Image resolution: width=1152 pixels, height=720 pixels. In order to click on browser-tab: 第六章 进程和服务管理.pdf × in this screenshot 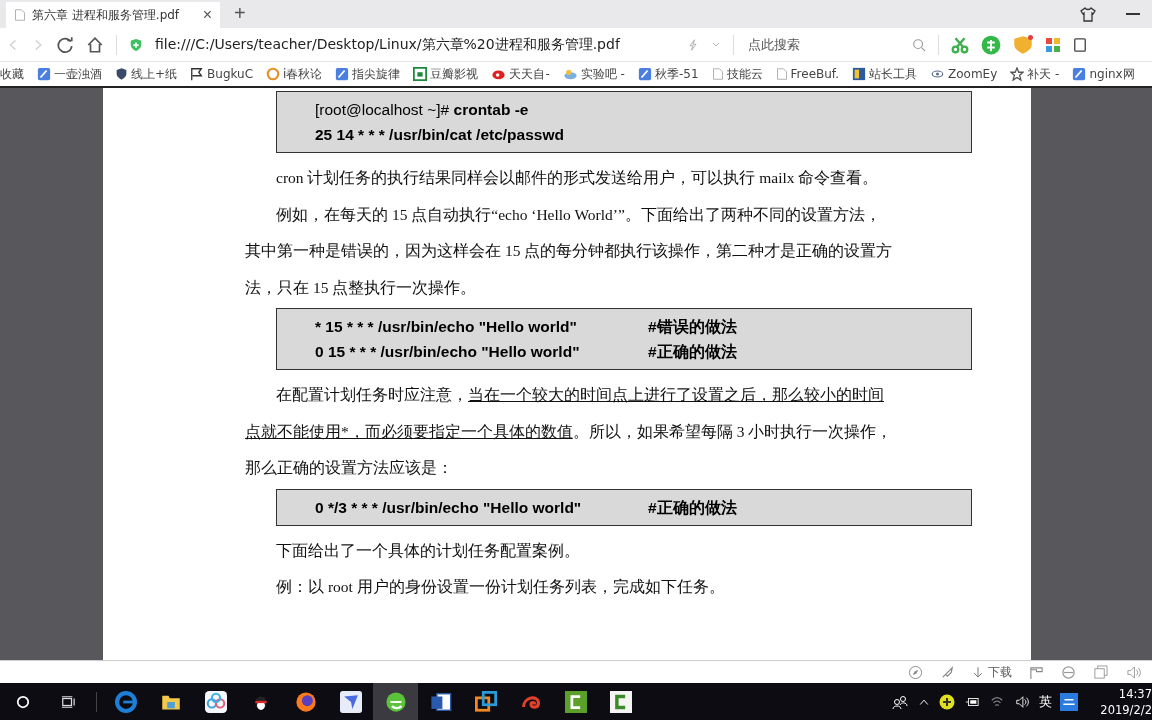, I will do `click(113, 15)`.